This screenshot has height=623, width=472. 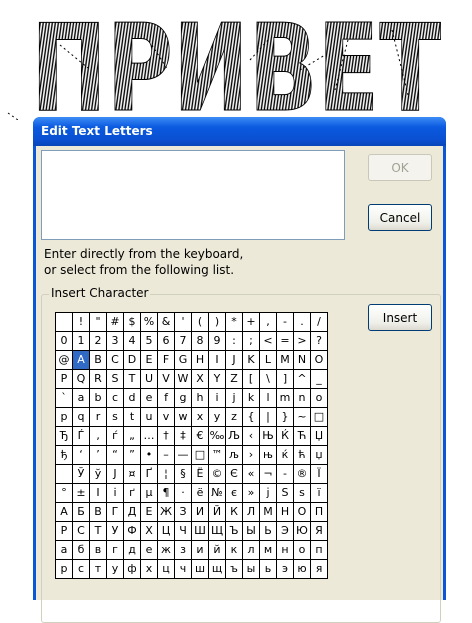 What do you see at coordinates (268, 360) in the screenshot?
I see `char-cell: L` at bounding box center [268, 360].